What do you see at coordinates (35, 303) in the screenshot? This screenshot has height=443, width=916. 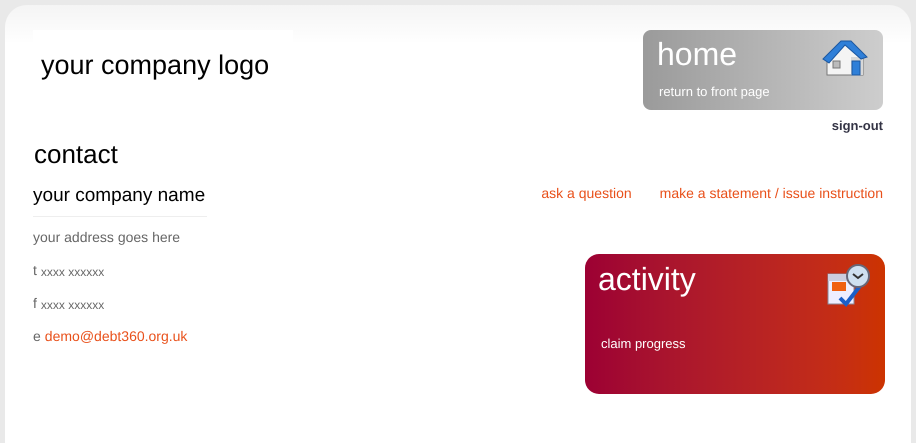 I see `contact-label: f` at bounding box center [35, 303].